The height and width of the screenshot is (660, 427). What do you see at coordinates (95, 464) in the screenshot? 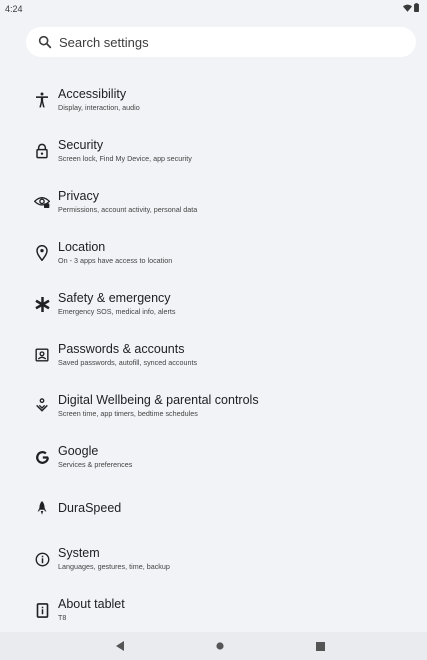
I see `item-subtitle: Services & preferences` at bounding box center [95, 464].